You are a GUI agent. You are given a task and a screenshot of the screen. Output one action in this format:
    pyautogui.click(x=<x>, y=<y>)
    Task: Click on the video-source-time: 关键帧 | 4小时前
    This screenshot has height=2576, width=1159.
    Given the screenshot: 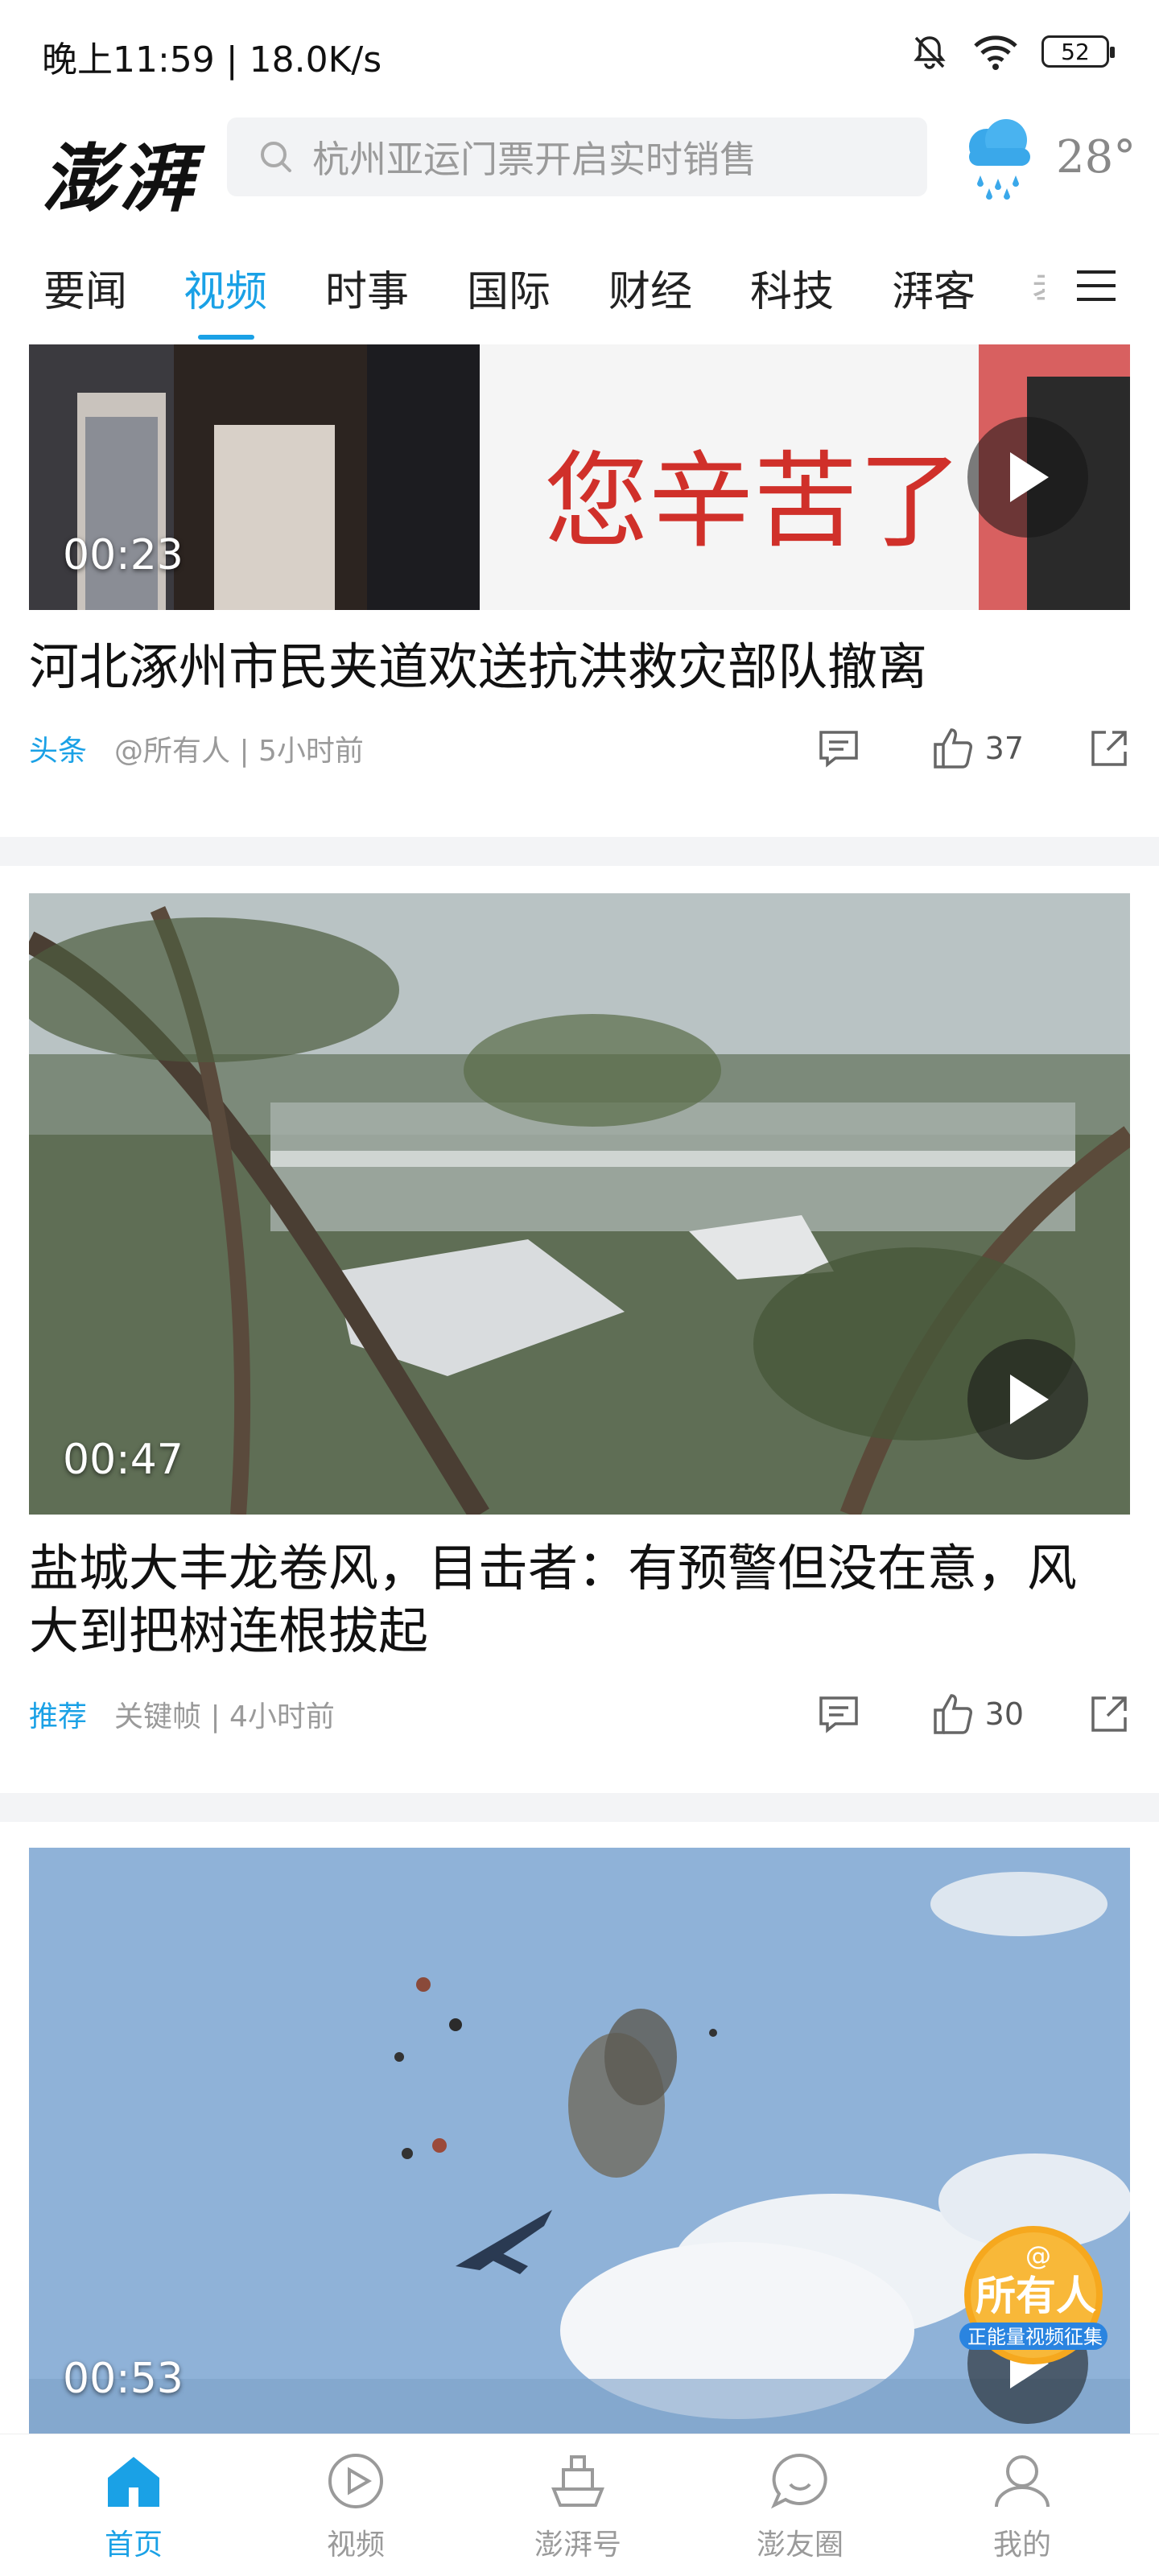 What is the action you would take?
    pyautogui.click(x=224, y=1716)
    